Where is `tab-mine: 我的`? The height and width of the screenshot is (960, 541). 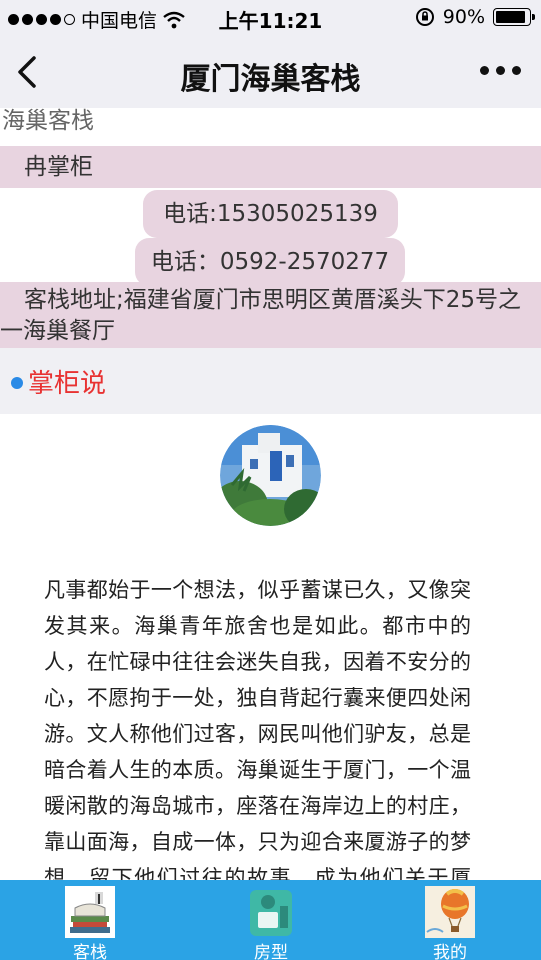
tab-mine: 我的 is located at coordinates (450, 920).